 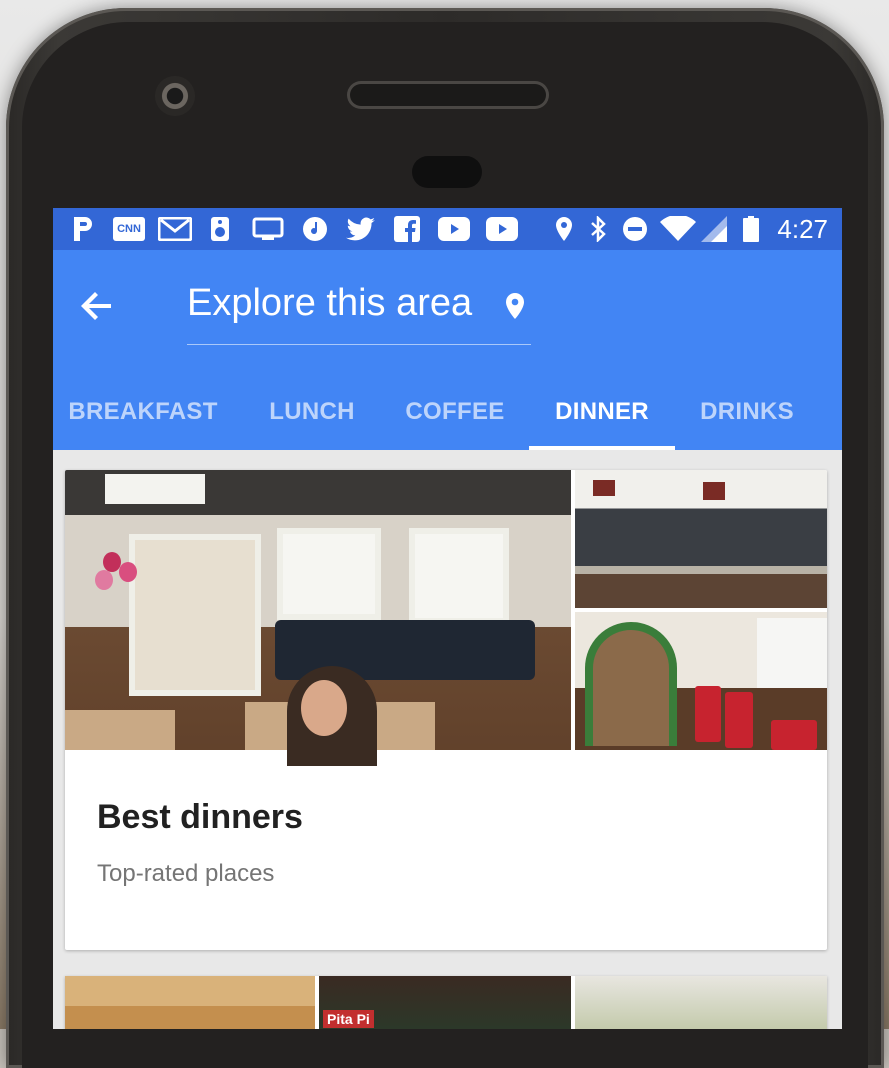 What do you see at coordinates (598, 229) in the screenshot?
I see `bluetooth-icon` at bounding box center [598, 229].